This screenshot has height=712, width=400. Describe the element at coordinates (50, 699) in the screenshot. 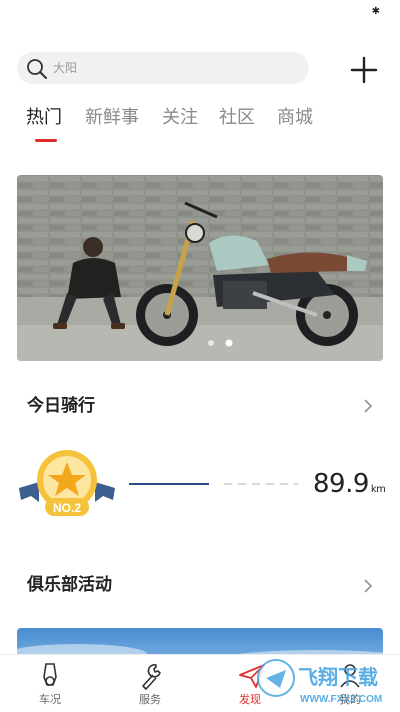

I see `tabbar-label-vehicle: 车况` at that location.